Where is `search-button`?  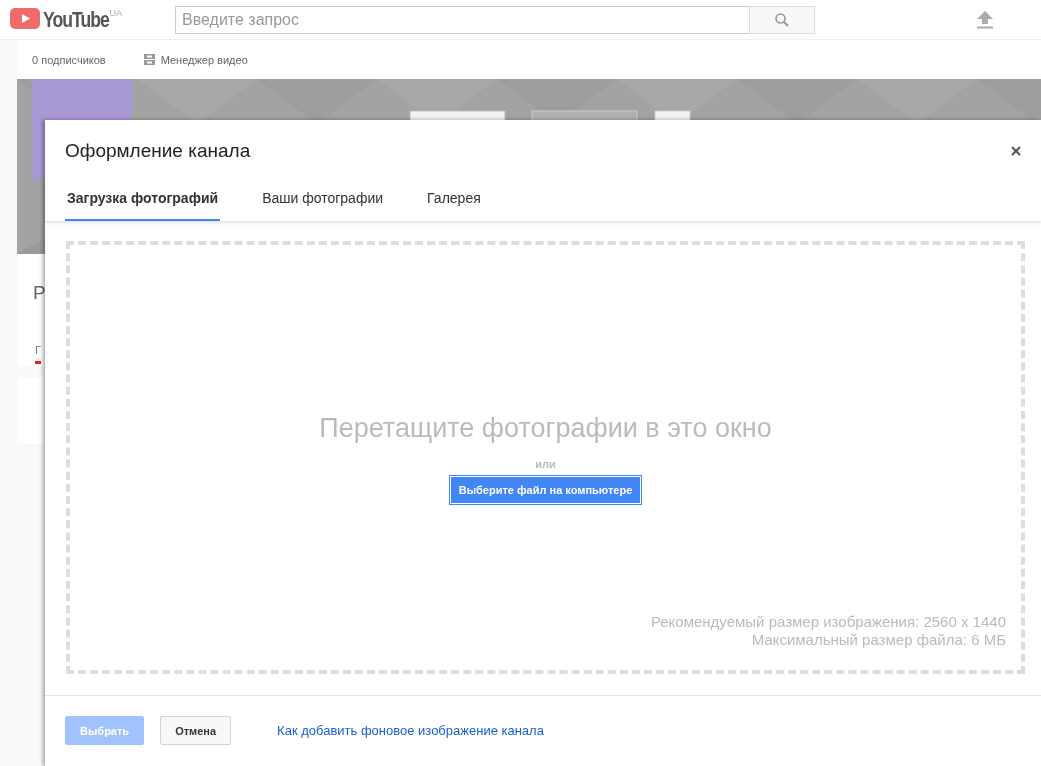
search-button is located at coordinates (782, 19).